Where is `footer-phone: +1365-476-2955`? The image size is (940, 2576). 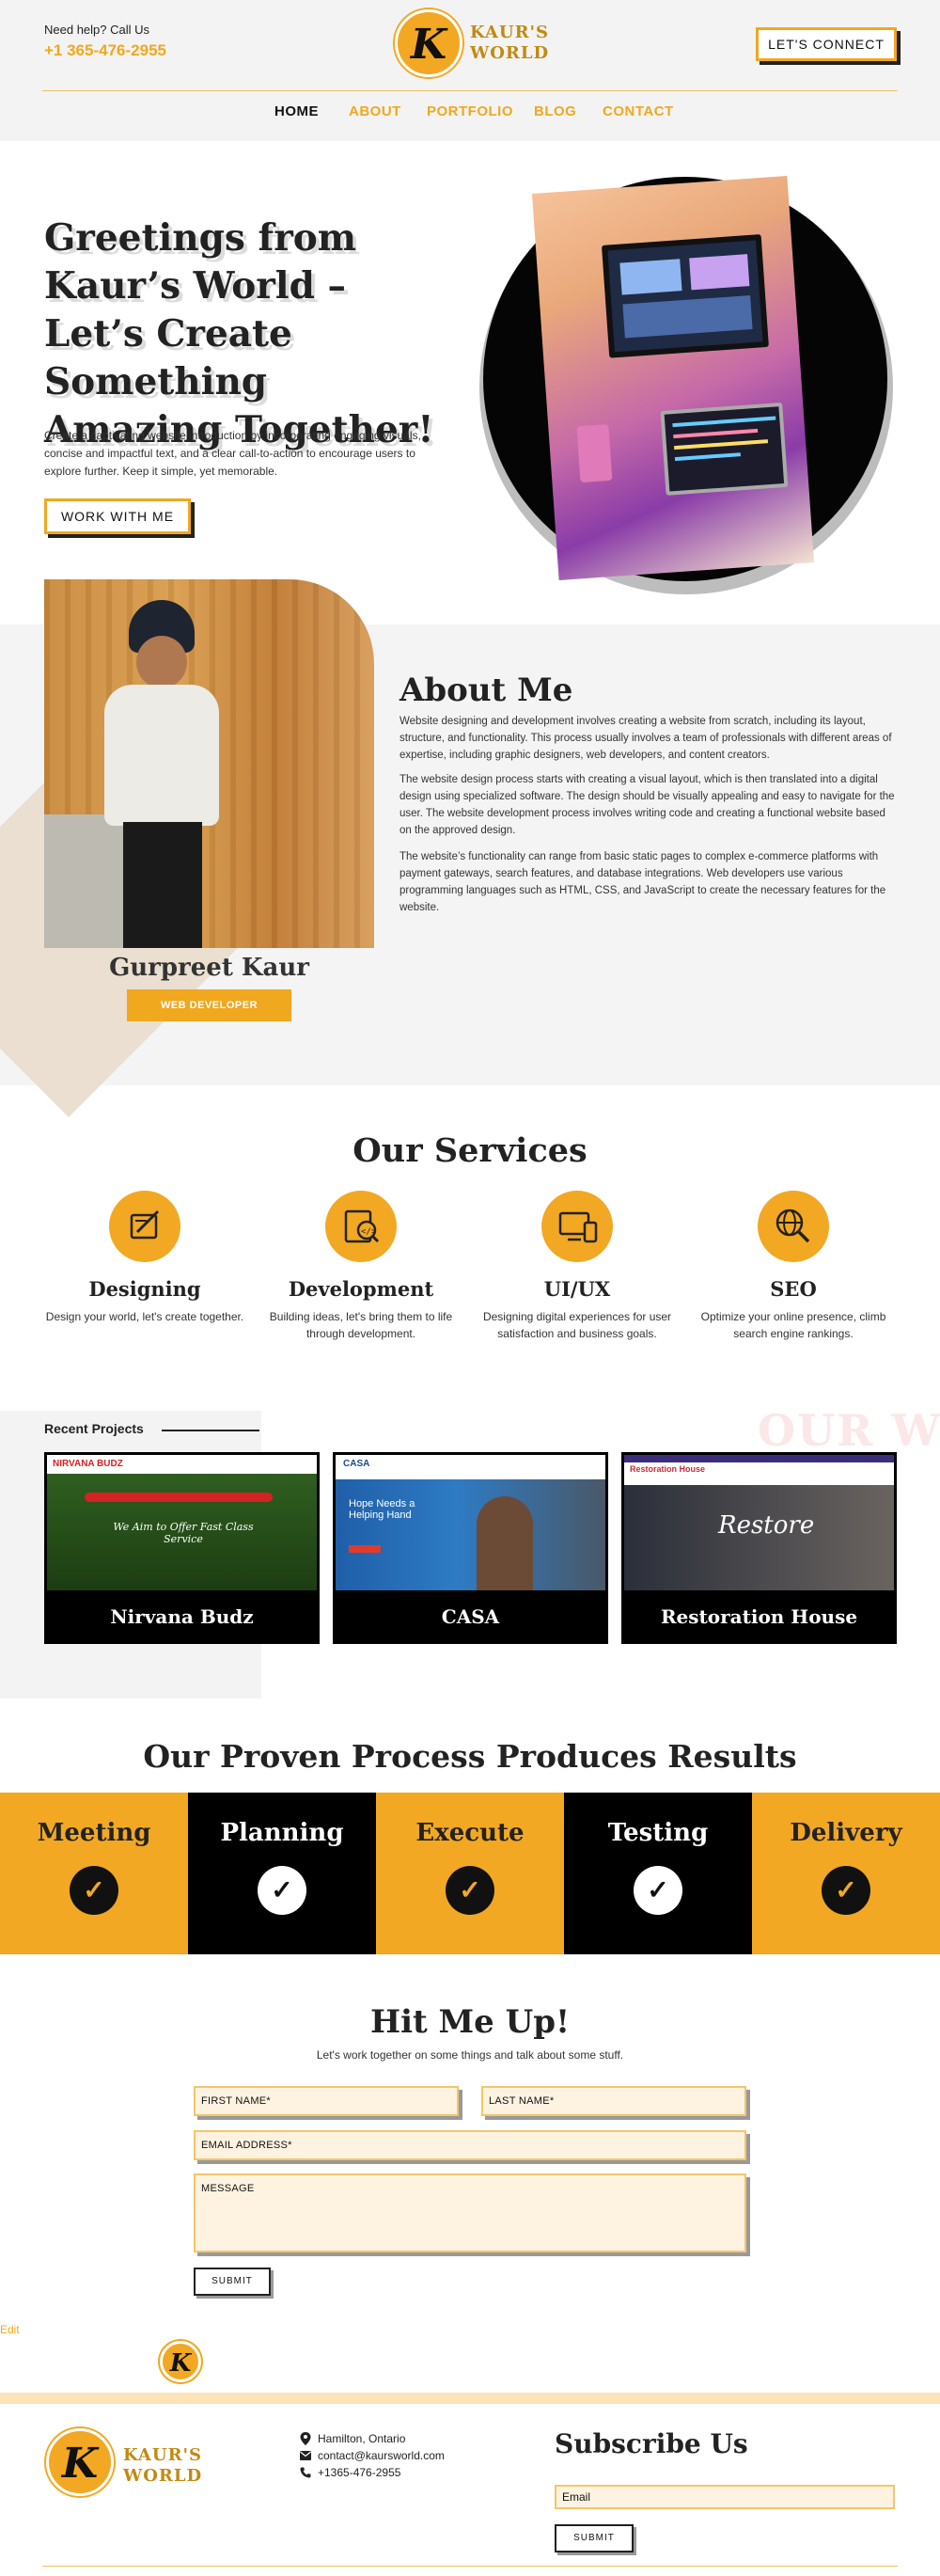 footer-phone: +1365-476-2955 is located at coordinates (359, 2472).